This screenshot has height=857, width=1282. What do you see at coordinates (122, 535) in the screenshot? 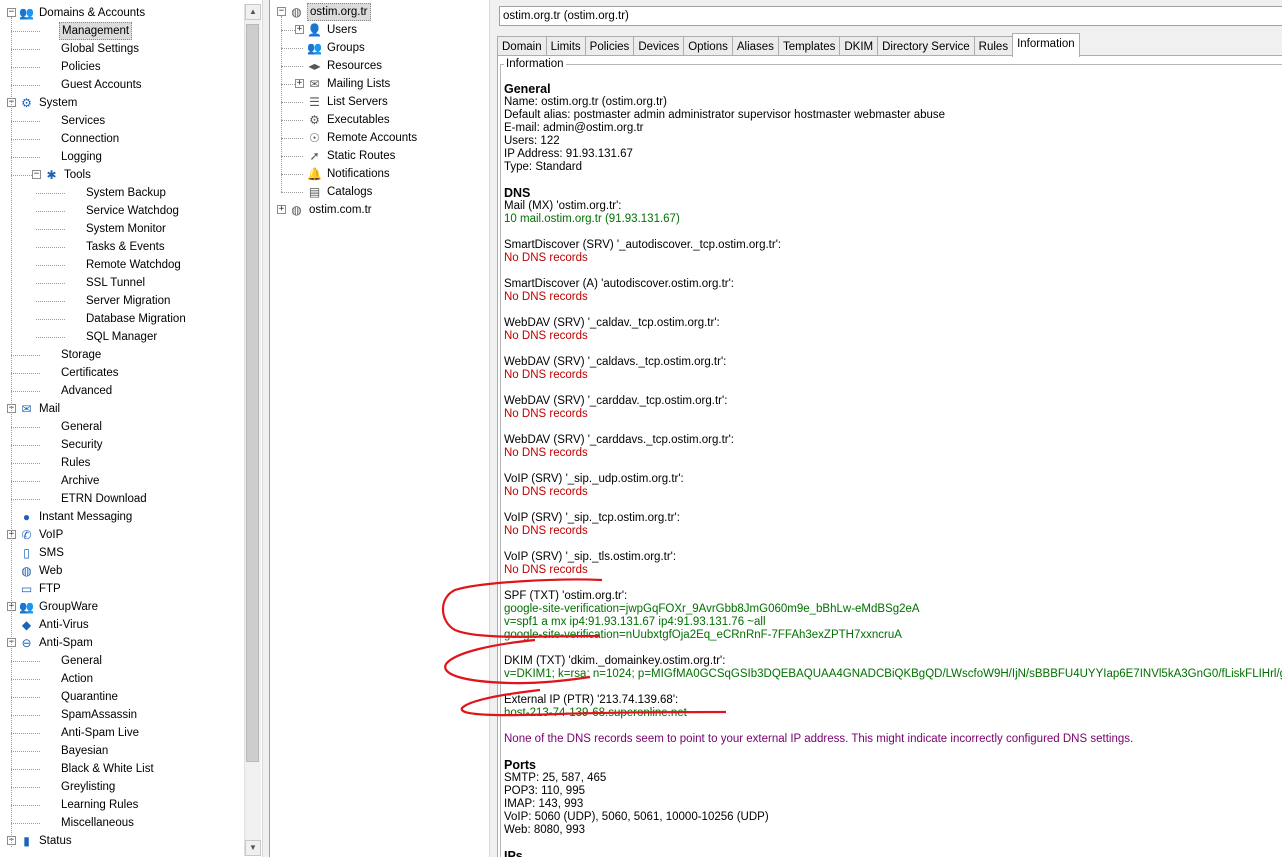
I see `nav-item: + ✆ VoIP` at bounding box center [122, 535].